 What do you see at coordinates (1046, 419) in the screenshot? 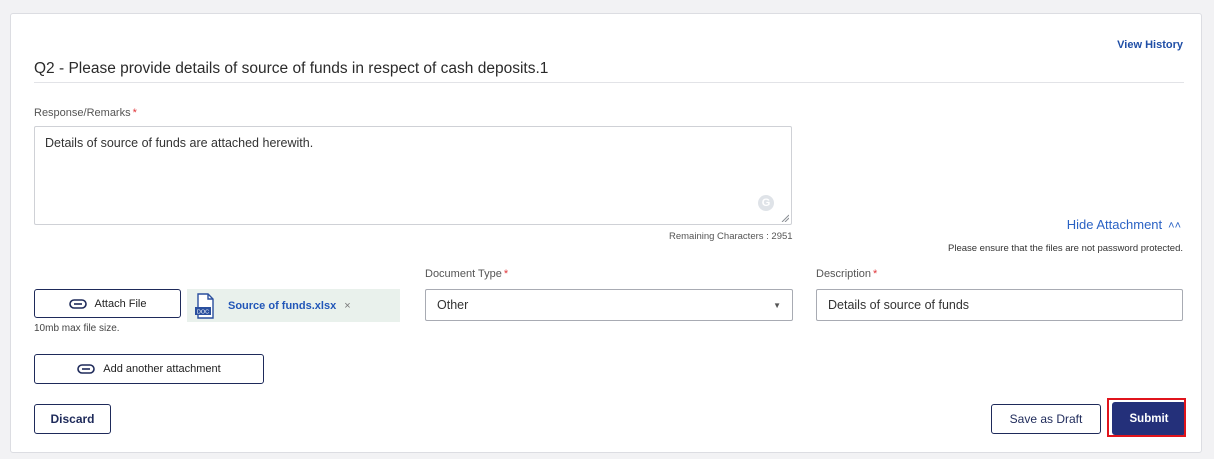
I see `save-as-draft-button: Save as Draft` at bounding box center [1046, 419].